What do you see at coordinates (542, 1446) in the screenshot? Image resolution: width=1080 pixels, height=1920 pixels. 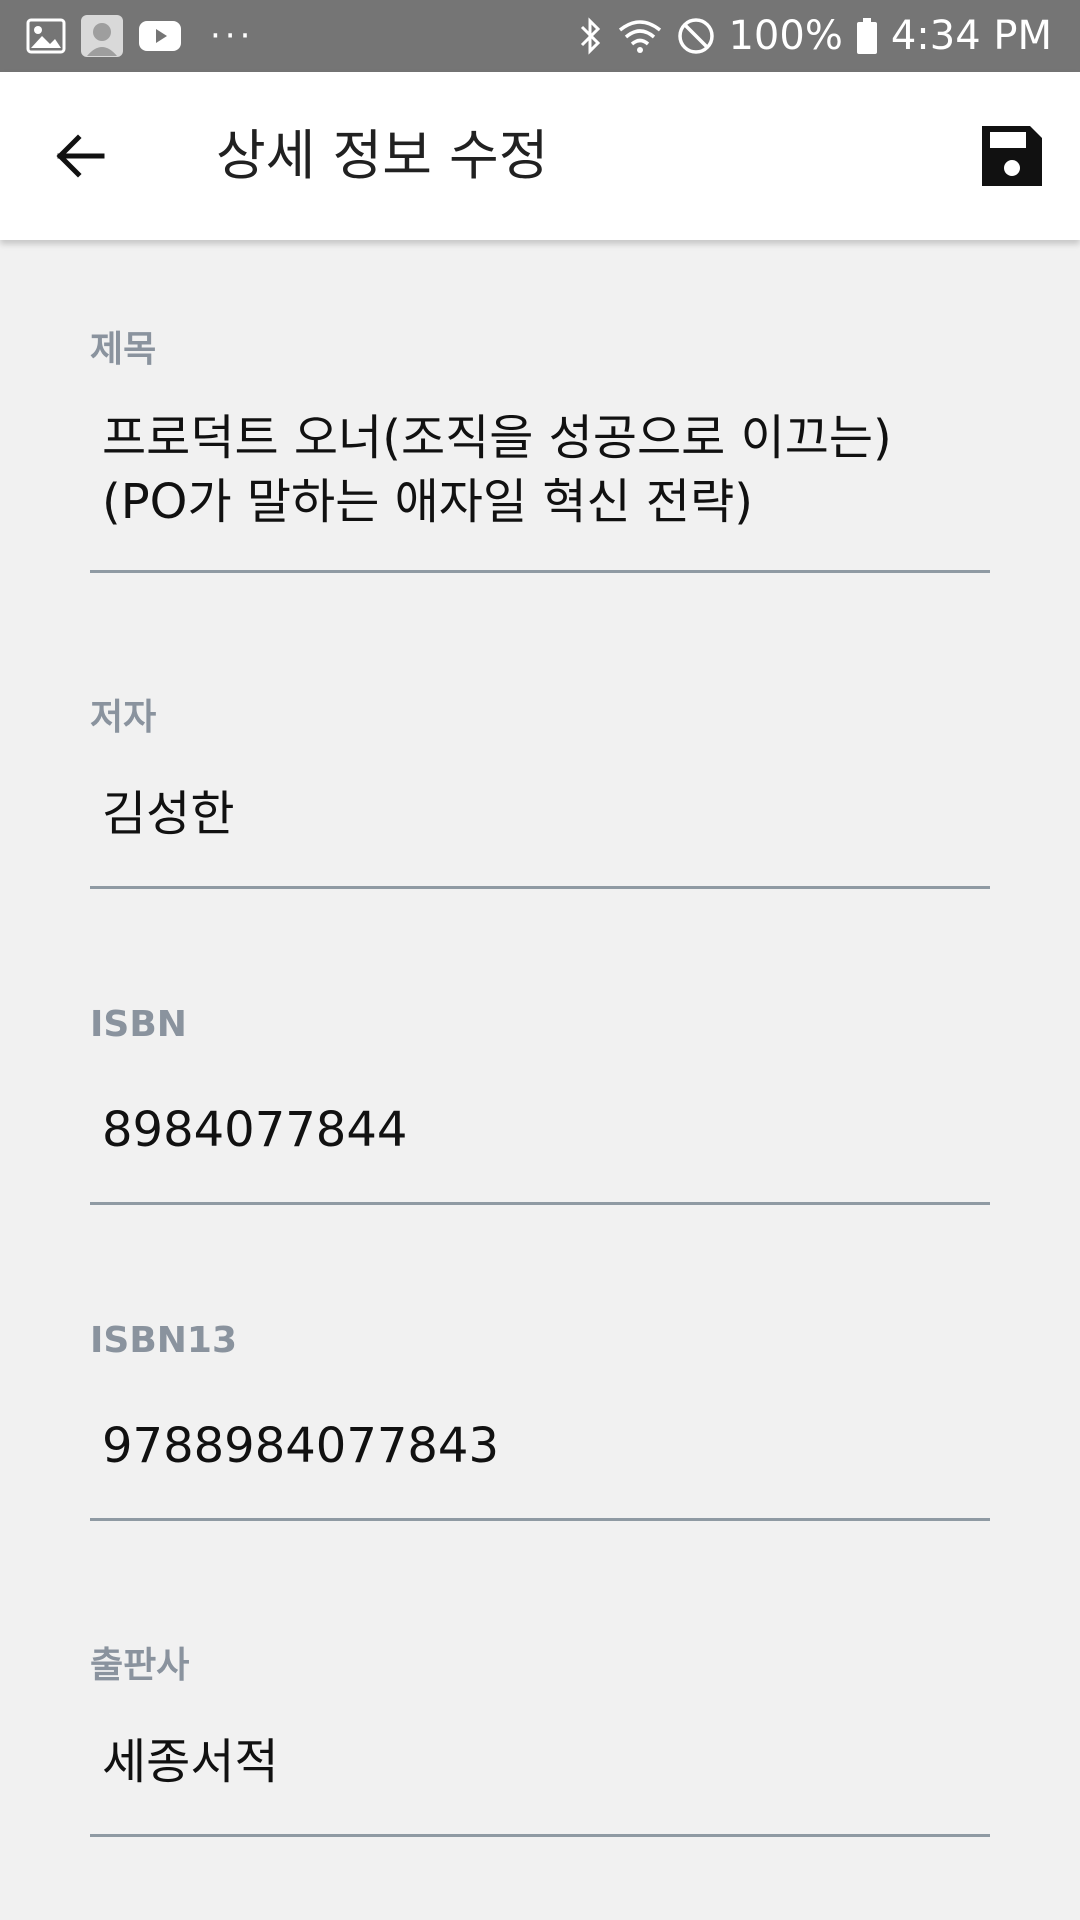 I see `isbn13-input: 9788984077843` at bounding box center [542, 1446].